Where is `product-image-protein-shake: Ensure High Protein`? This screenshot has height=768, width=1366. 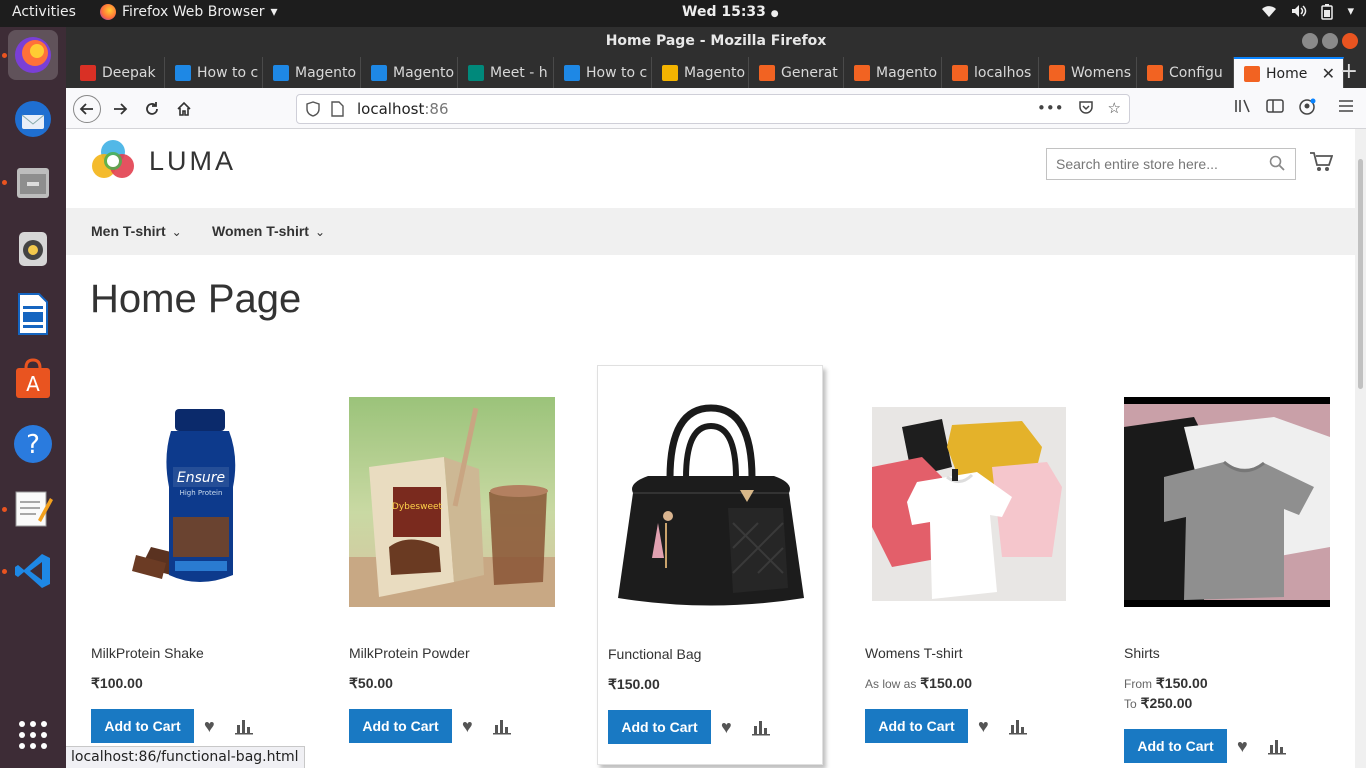
product-image-protein-shake: Ensure High Protein is located at coordinates (194, 502).